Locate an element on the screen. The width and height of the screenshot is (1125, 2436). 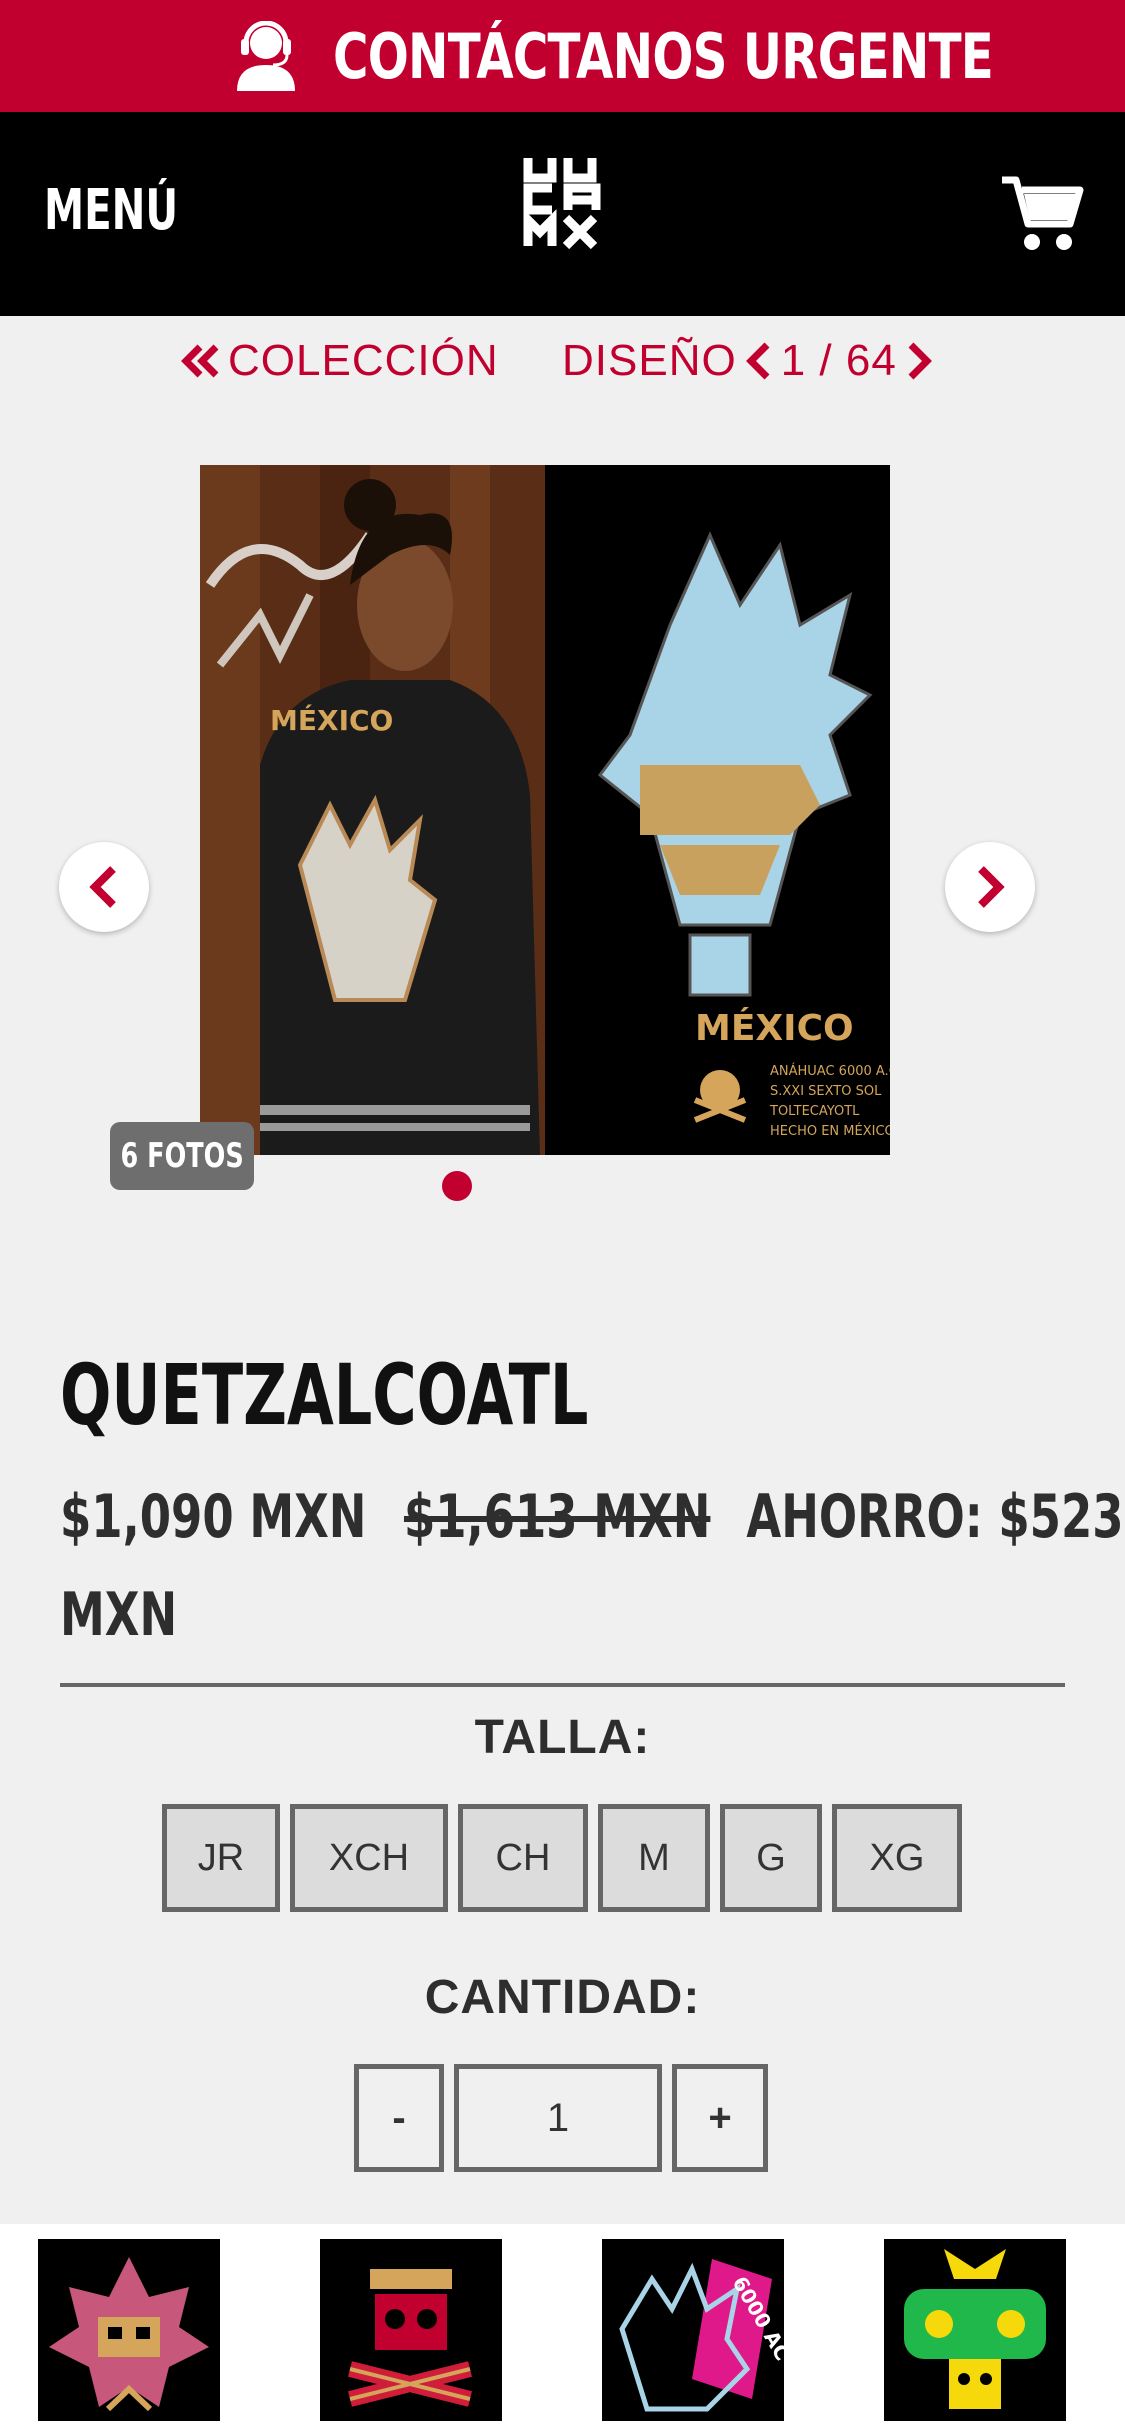
quantity-label: CANTIDAD: is located at coordinates (562, 1997).